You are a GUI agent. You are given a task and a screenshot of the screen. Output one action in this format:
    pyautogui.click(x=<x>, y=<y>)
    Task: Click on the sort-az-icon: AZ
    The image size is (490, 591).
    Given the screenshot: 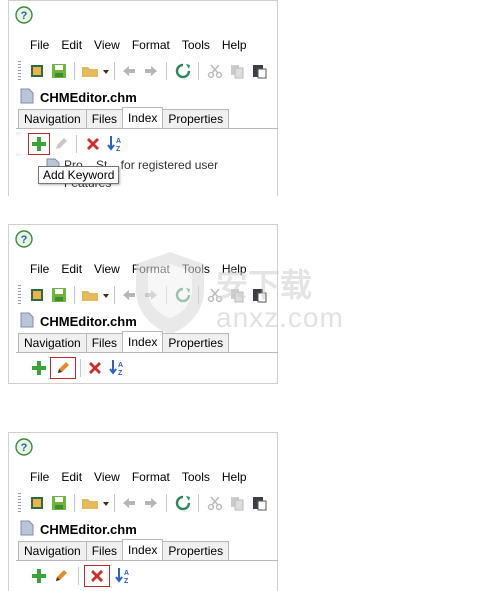 What is the action you would take?
    pyautogui.click(x=114, y=144)
    